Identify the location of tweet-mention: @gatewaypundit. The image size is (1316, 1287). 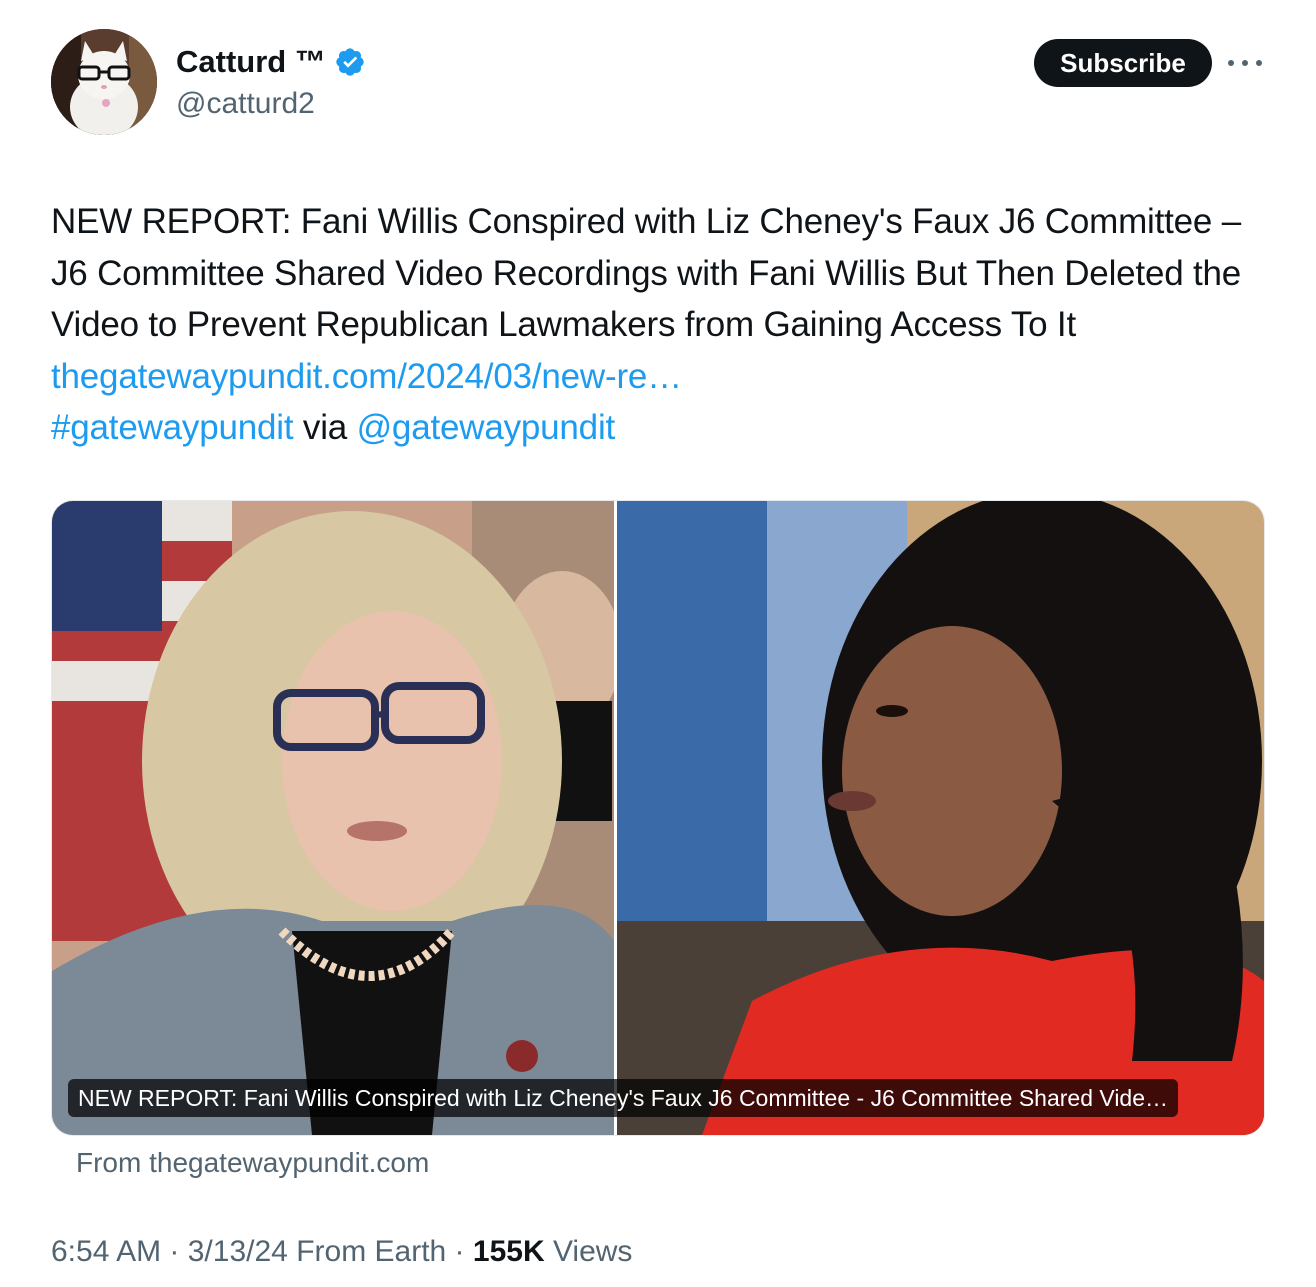
(486, 427).